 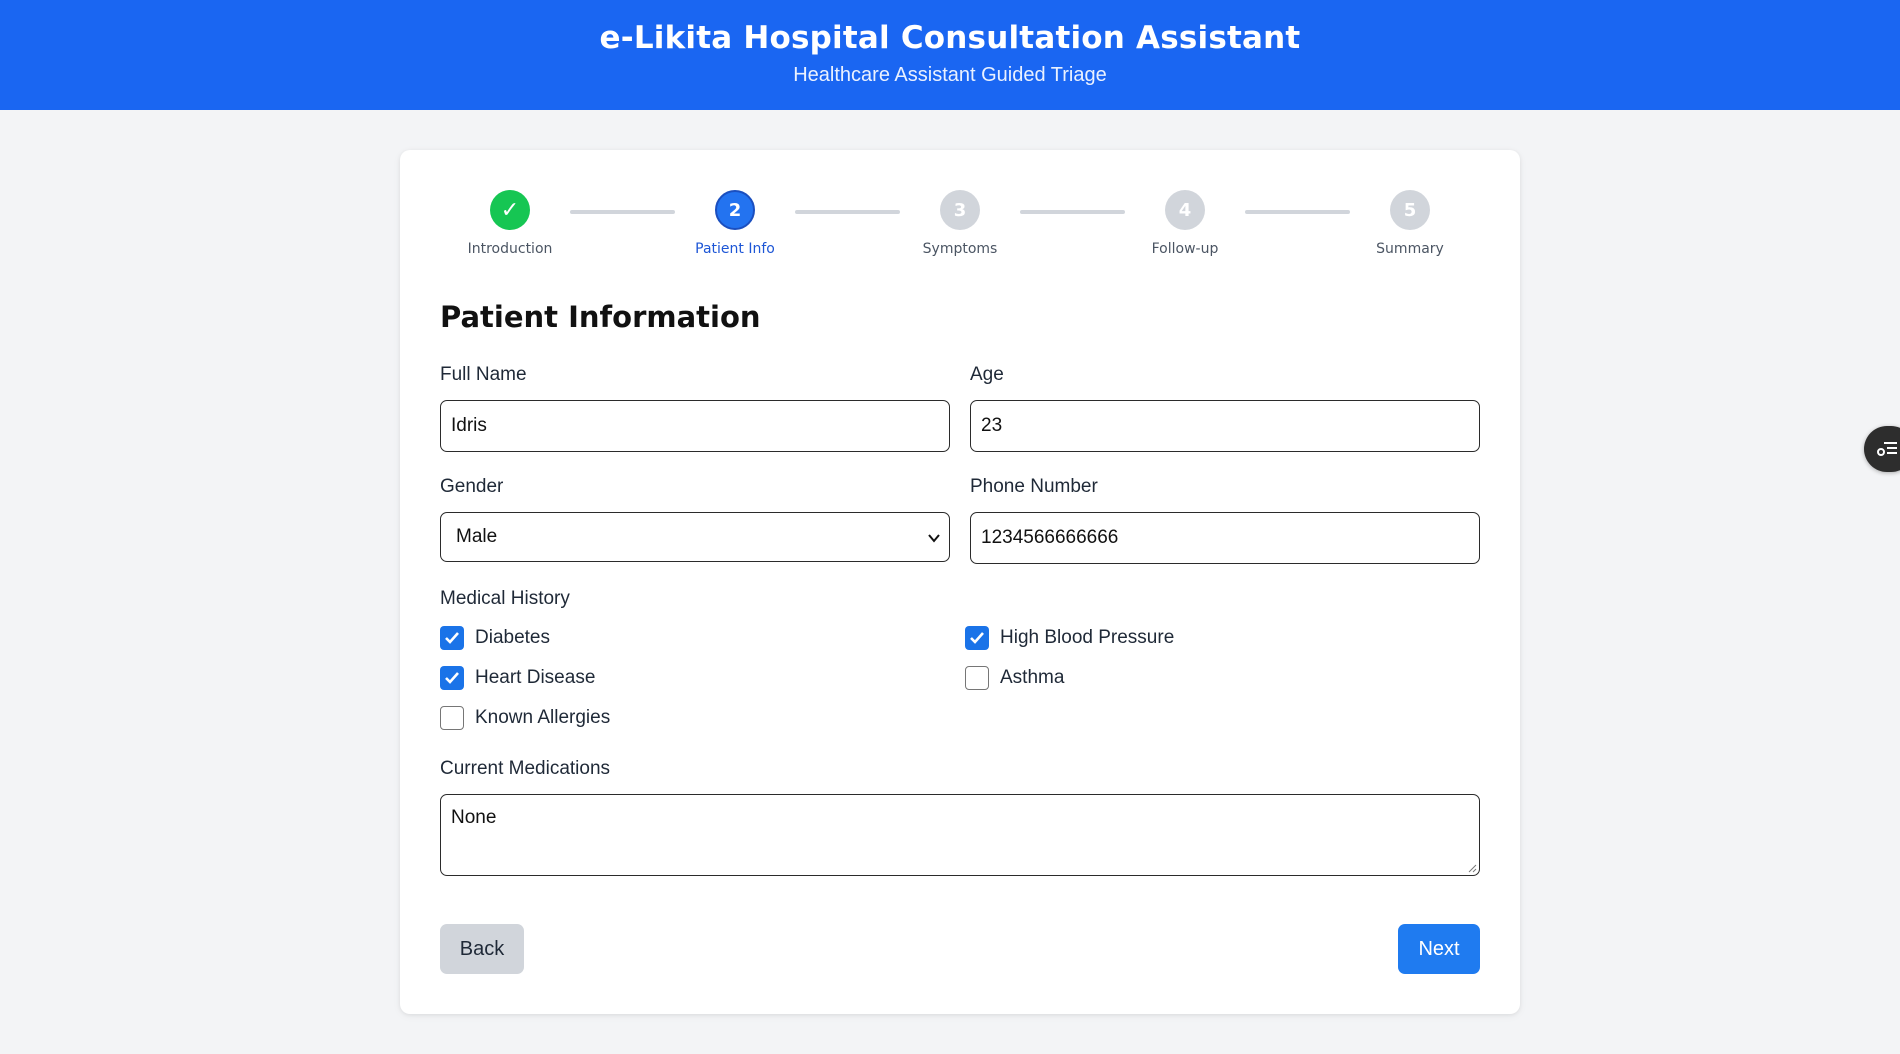 I want to click on gender-select: Male, so click(x=695, y=537).